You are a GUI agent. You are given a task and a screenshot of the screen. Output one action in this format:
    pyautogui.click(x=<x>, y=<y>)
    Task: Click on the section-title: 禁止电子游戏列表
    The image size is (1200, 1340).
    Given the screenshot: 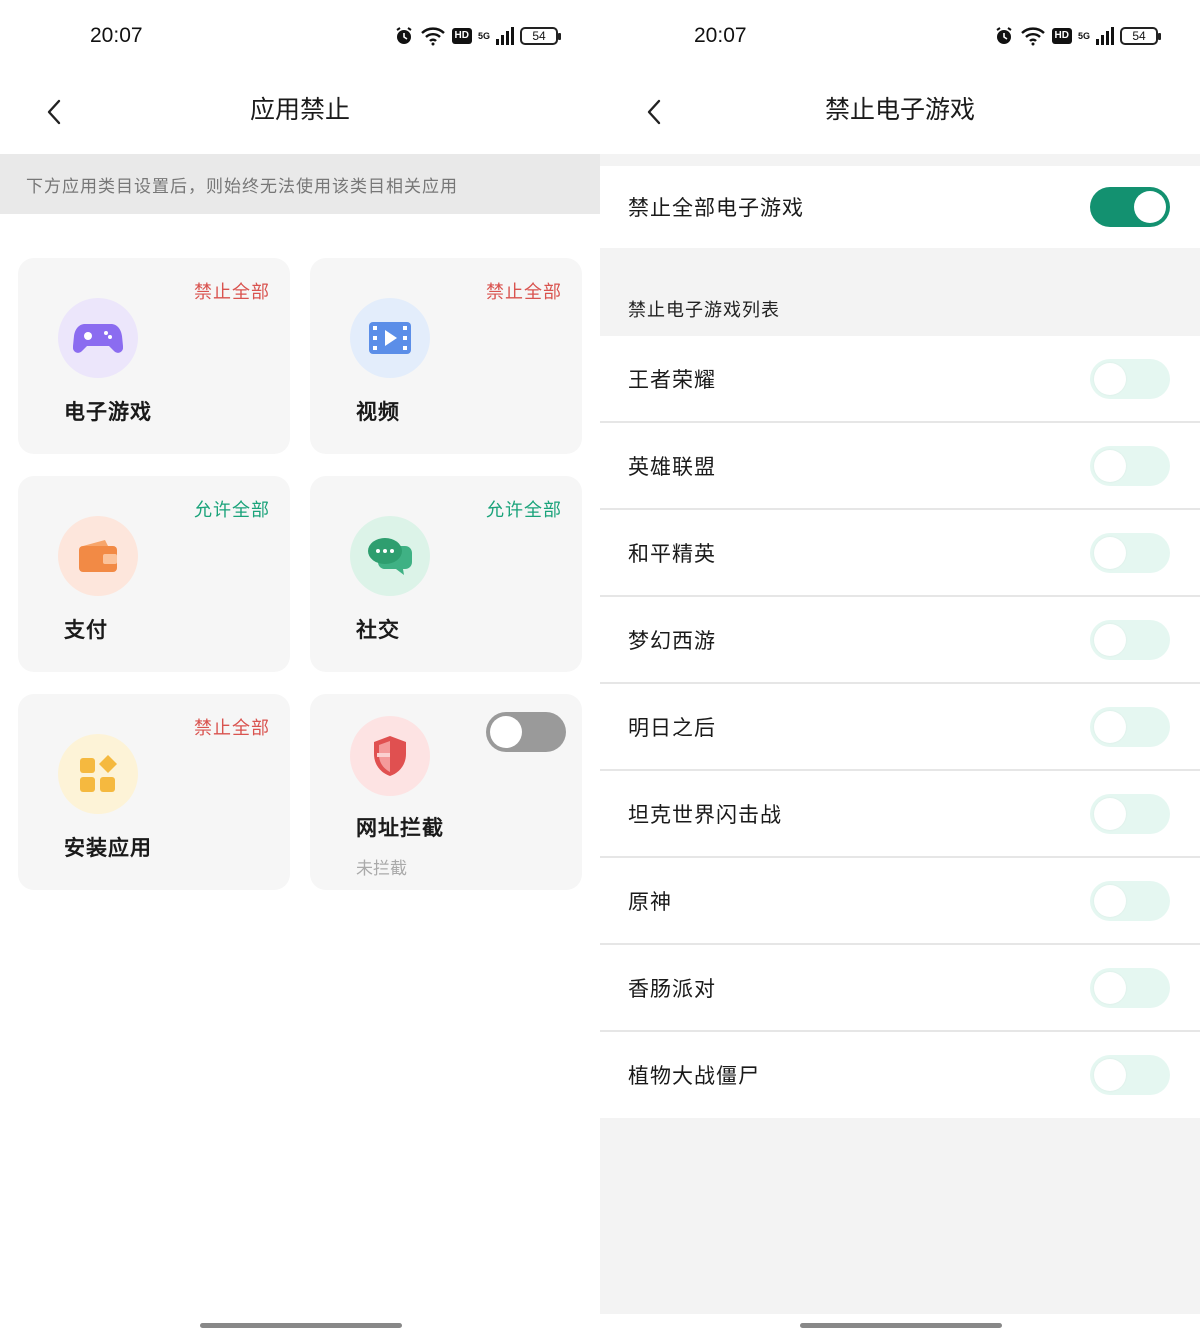 What is the action you would take?
    pyautogui.click(x=704, y=310)
    